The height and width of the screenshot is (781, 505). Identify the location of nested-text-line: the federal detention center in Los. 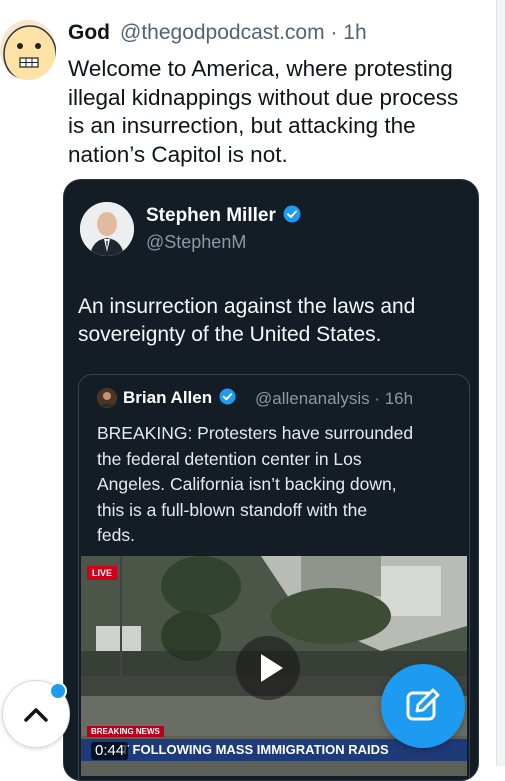
(229, 458).